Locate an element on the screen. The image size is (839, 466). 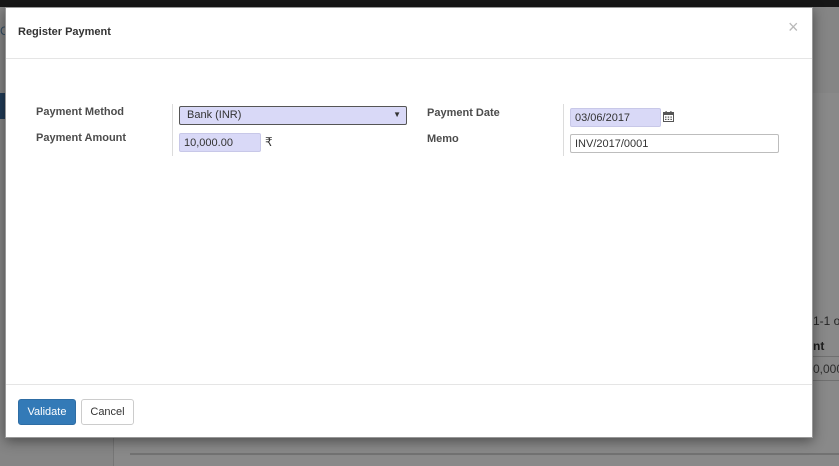
payment-method-label: Payment Method is located at coordinates (80, 112).